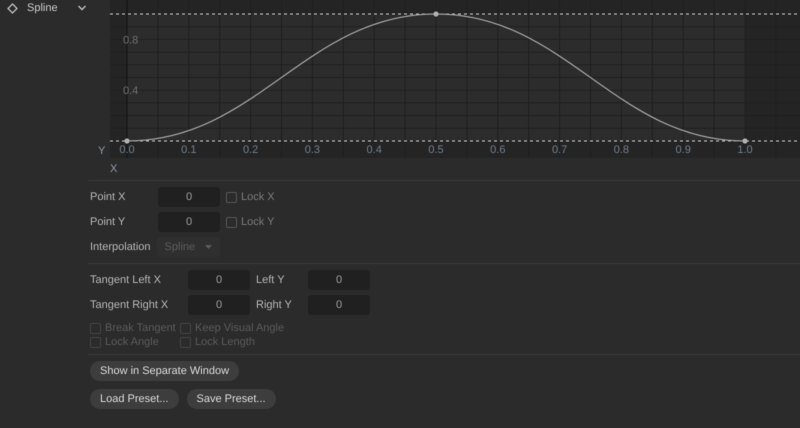 The height and width of the screenshot is (428, 800). I want to click on x-tick-label: 0.1, so click(188, 150).